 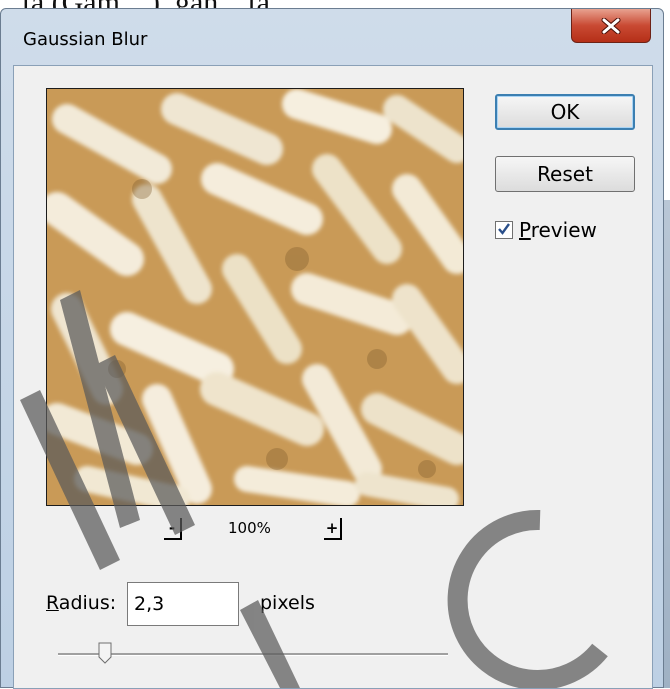 What do you see at coordinates (332, 37) in the screenshot?
I see `title-bar: Gaussian Blur` at bounding box center [332, 37].